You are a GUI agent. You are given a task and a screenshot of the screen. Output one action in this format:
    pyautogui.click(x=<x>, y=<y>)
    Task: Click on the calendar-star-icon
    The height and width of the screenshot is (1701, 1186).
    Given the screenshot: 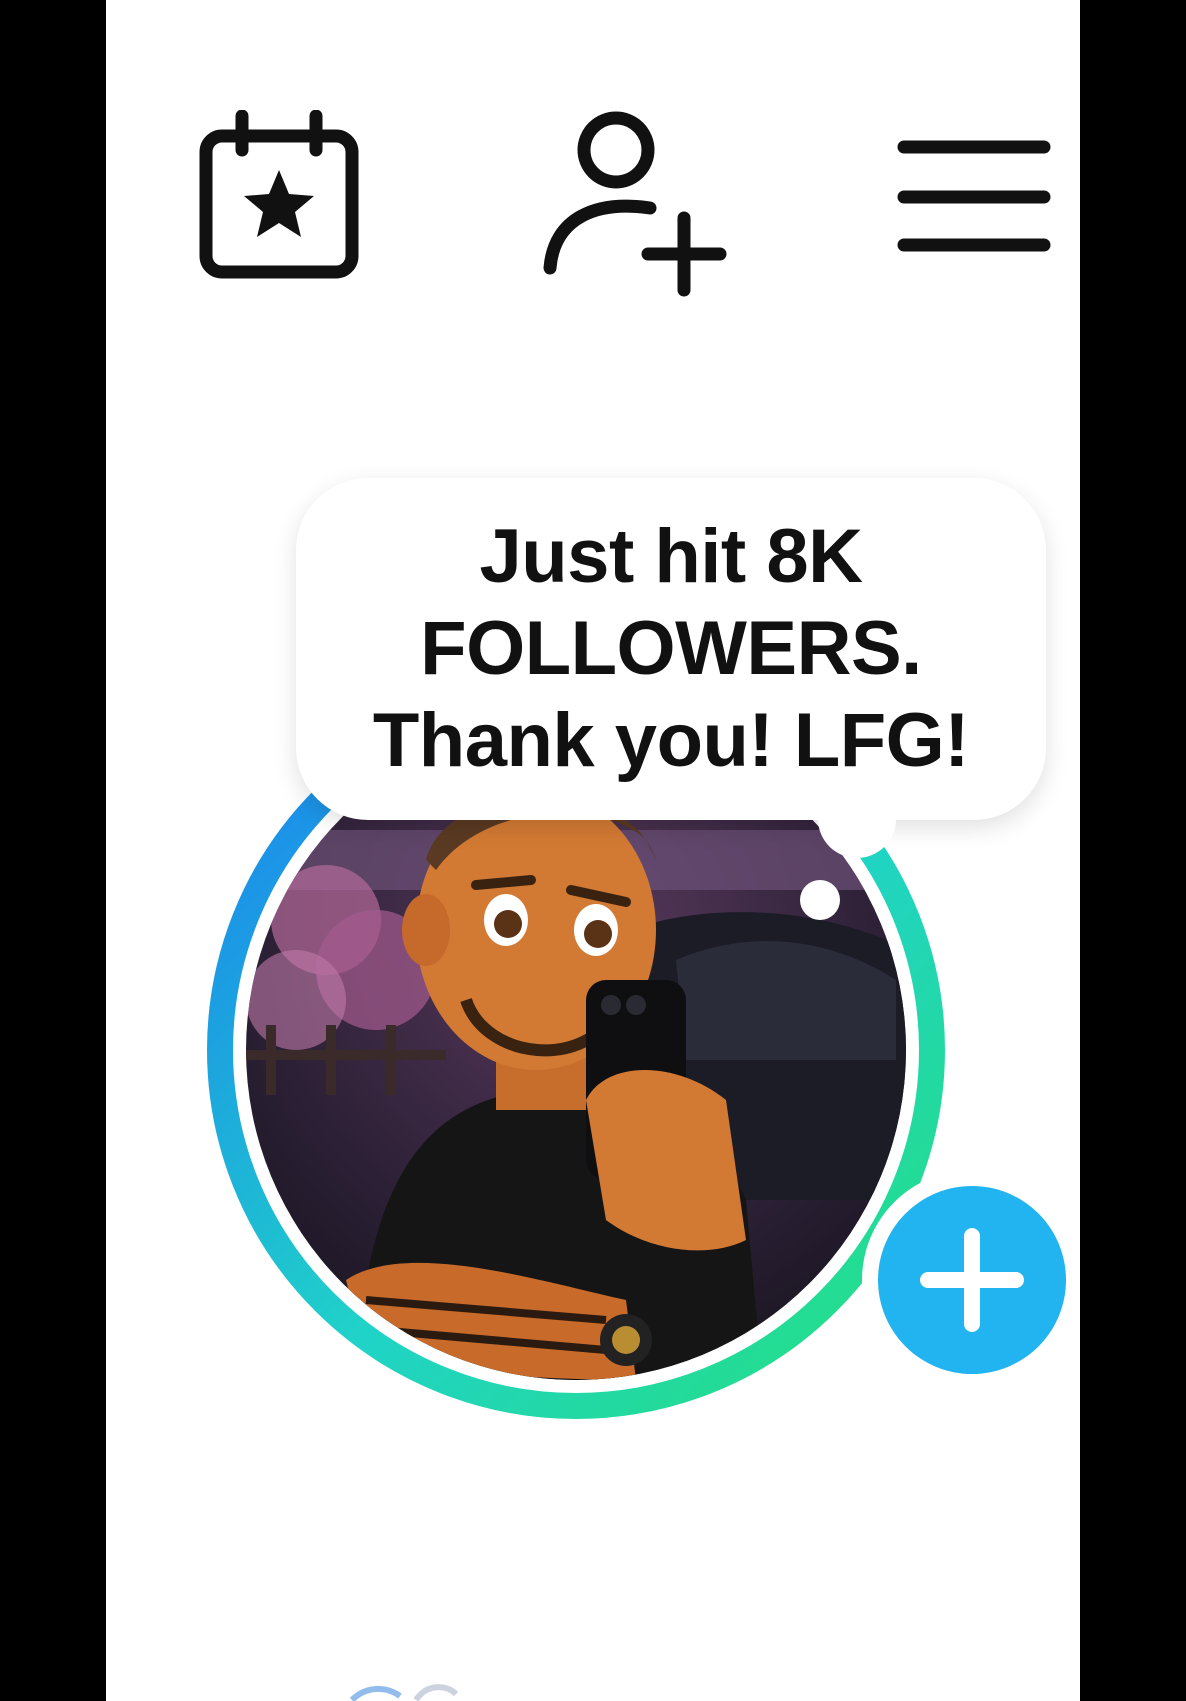 What is the action you would take?
    pyautogui.click(x=279, y=194)
    